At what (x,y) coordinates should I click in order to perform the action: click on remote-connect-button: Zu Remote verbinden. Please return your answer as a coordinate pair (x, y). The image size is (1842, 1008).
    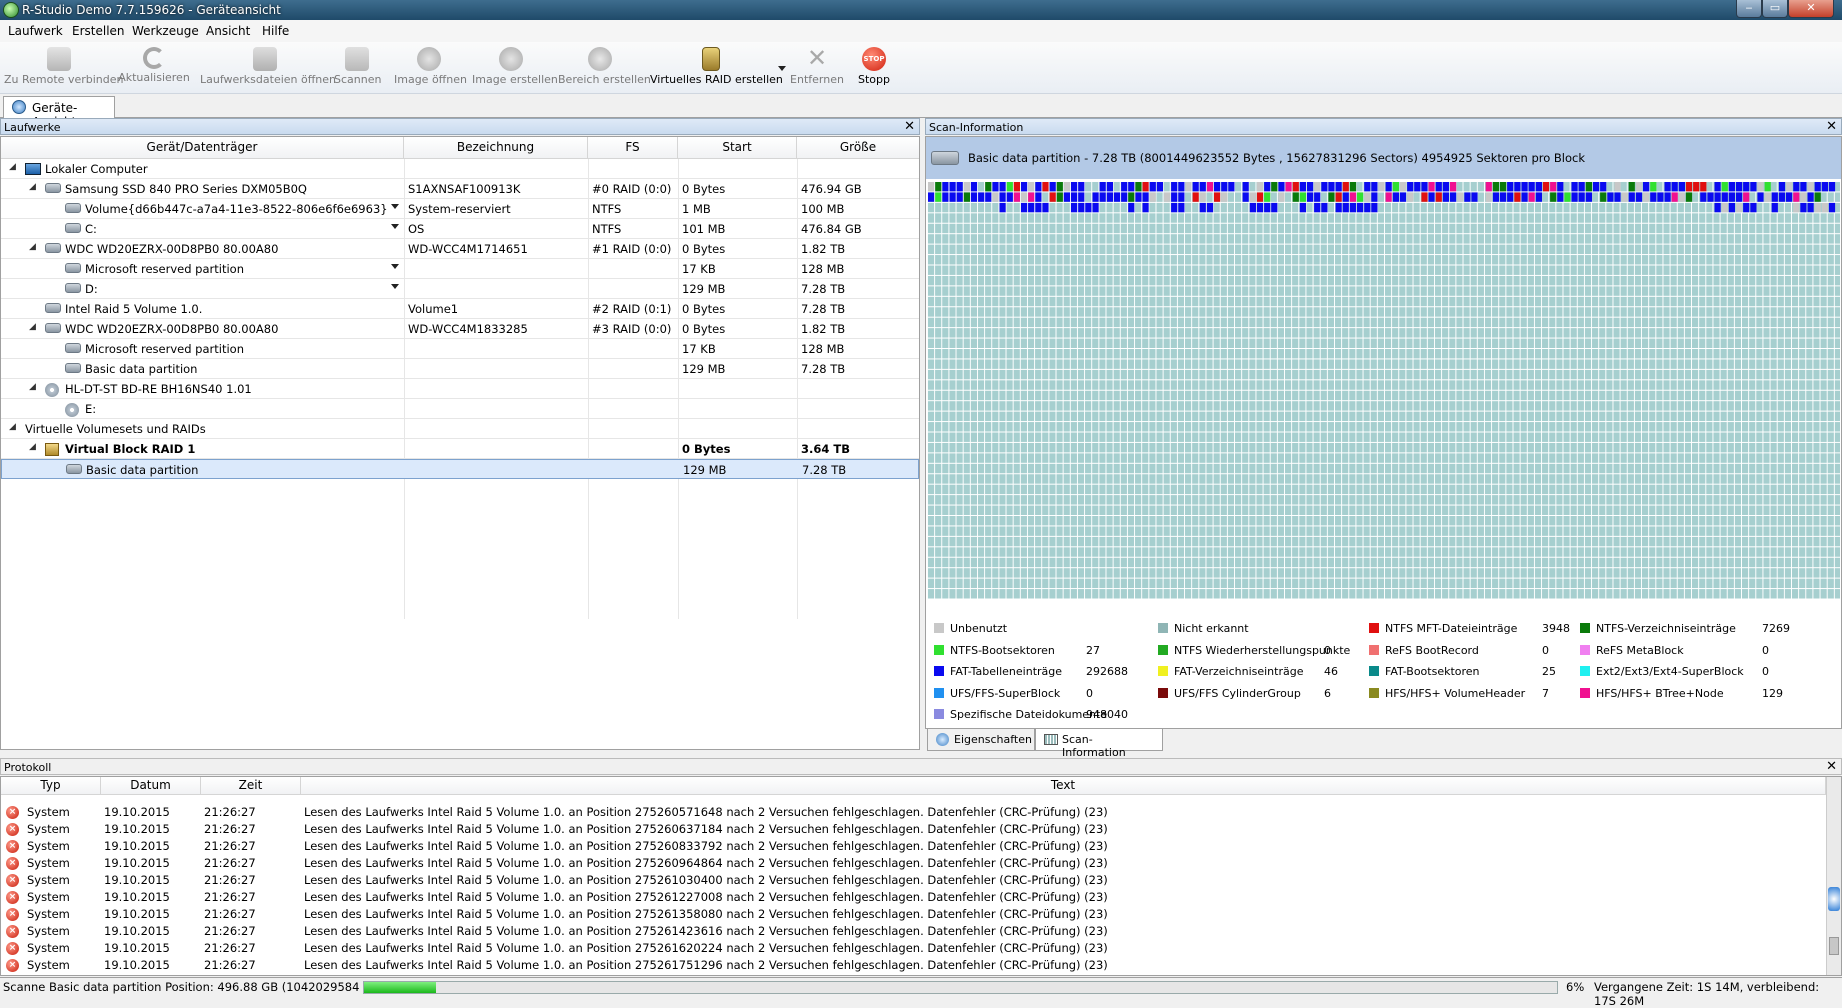
    Looking at the image, I should click on (63, 68).